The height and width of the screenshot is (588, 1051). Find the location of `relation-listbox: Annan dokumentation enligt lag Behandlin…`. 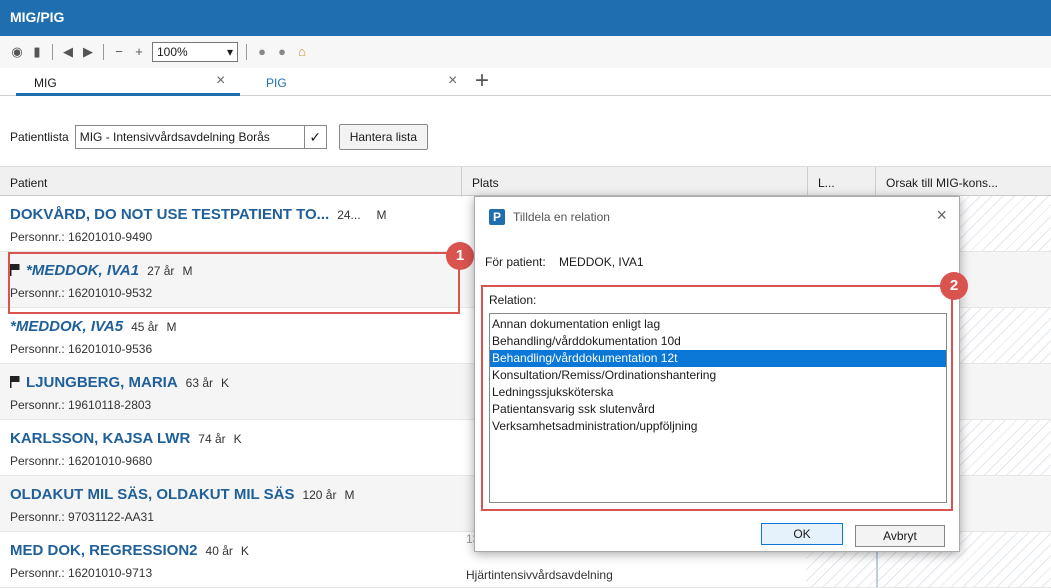

relation-listbox: Annan dokumentation enligt lag Behandlin… is located at coordinates (718, 408).